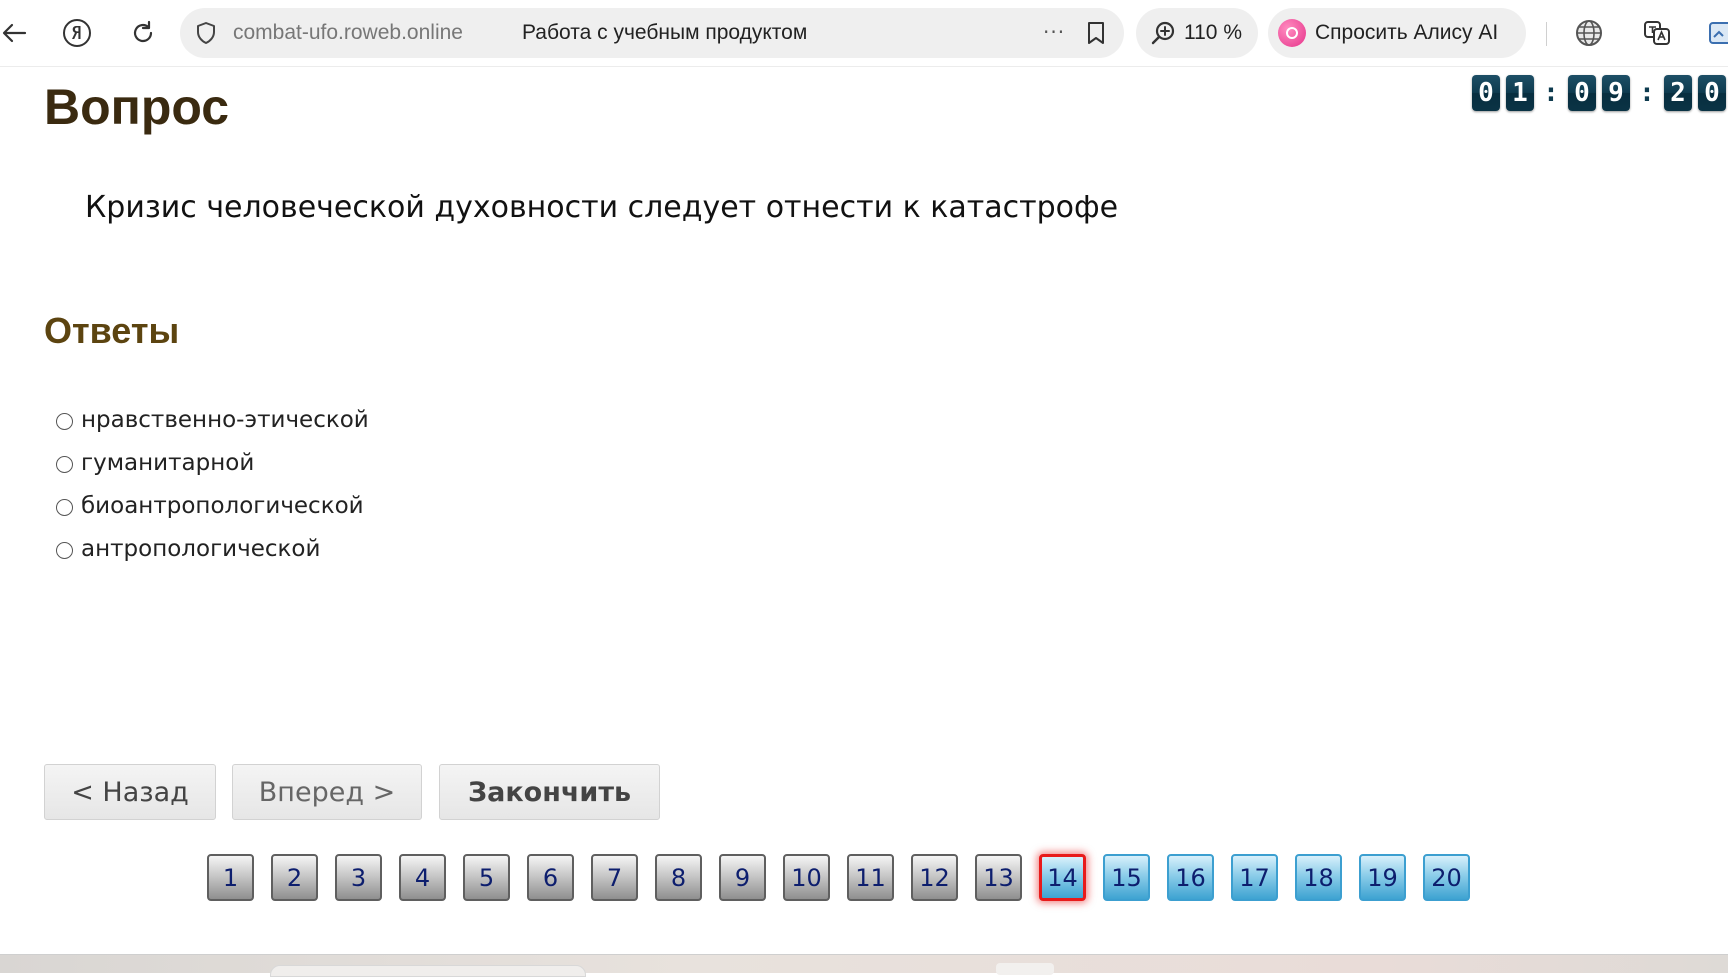 The width and height of the screenshot is (1728, 977). Describe the element at coordinates (1190, 877) in the screenshot. I see `question-number-16: 16` at that location.